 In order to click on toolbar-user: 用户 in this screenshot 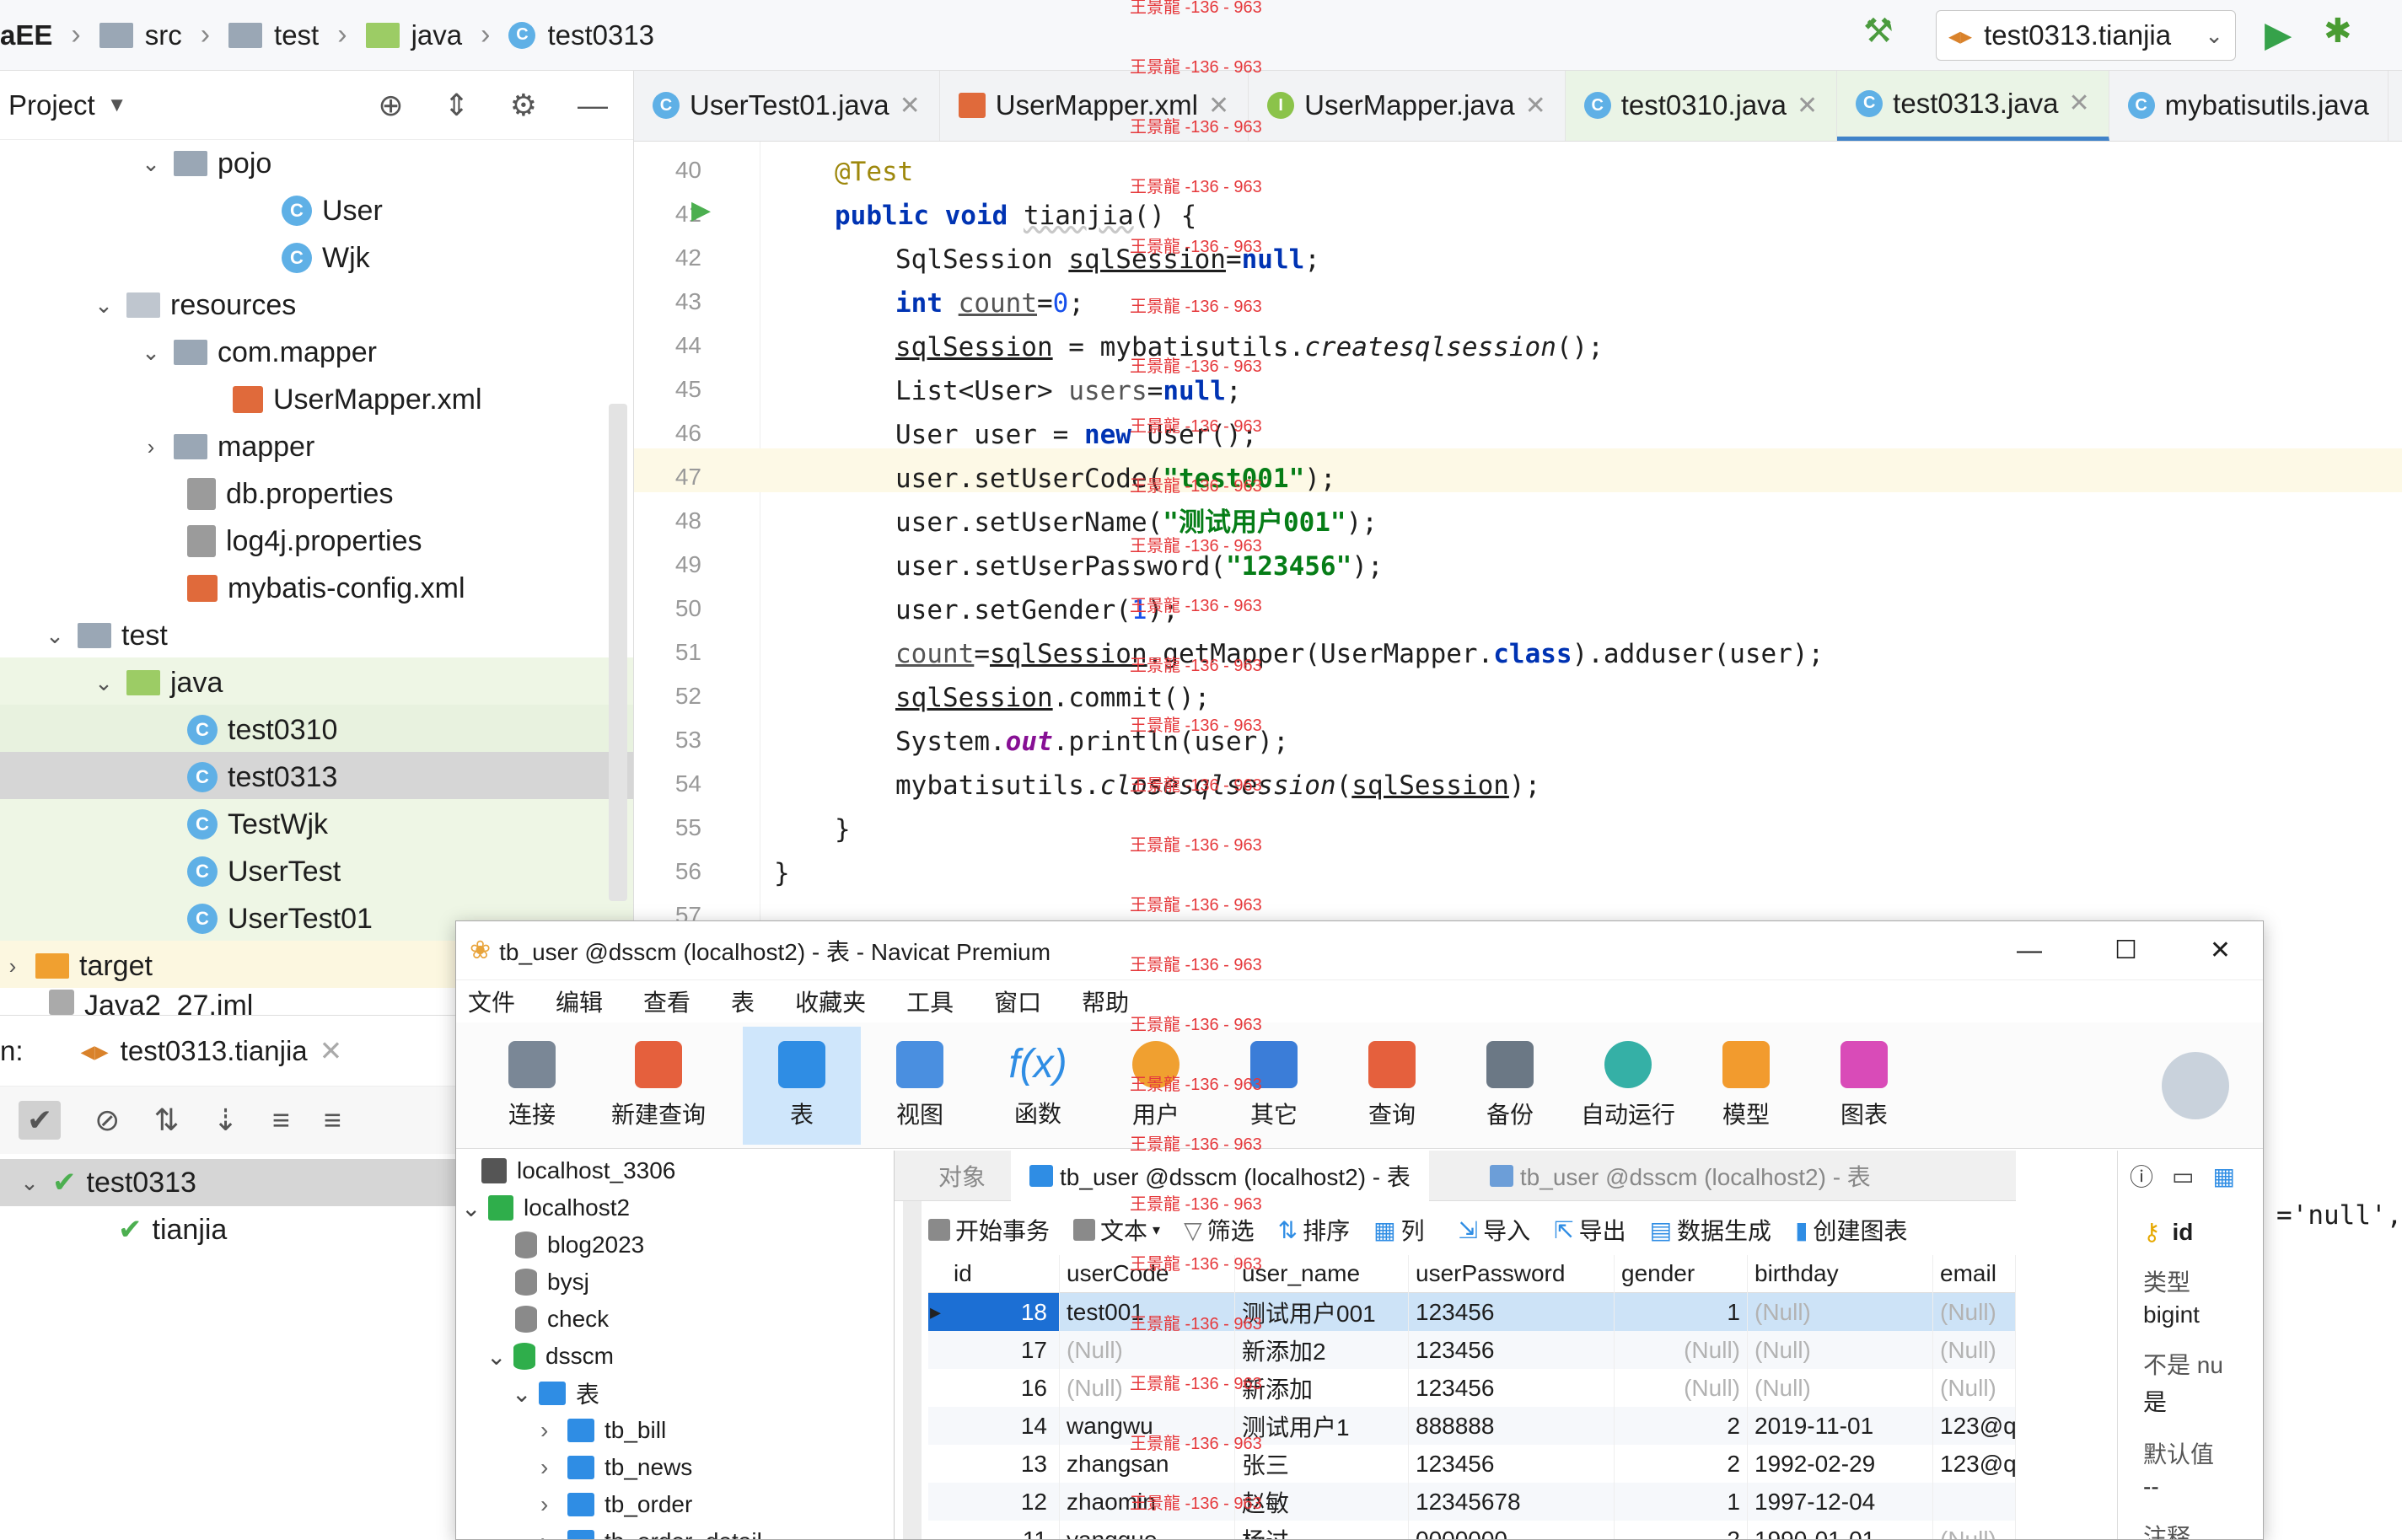, I will do `click(1156, 1086)`.